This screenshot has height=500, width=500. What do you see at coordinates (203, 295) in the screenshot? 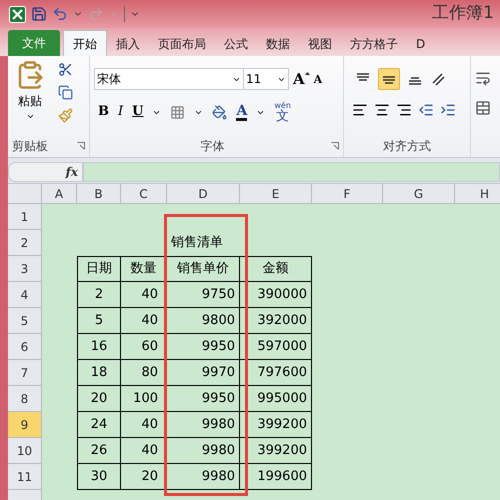
I see `table-cell: 9750` at bounding box center [203, 295].